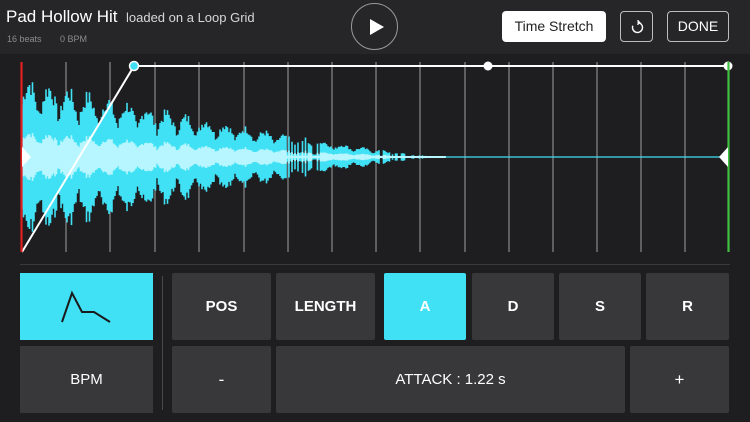 Image resolution: width=750 pixels, height=422 pixels. Describe the element at coordinates (86, 379) in the screenshot. I see `bpm-mode-button: BPM` at that location.